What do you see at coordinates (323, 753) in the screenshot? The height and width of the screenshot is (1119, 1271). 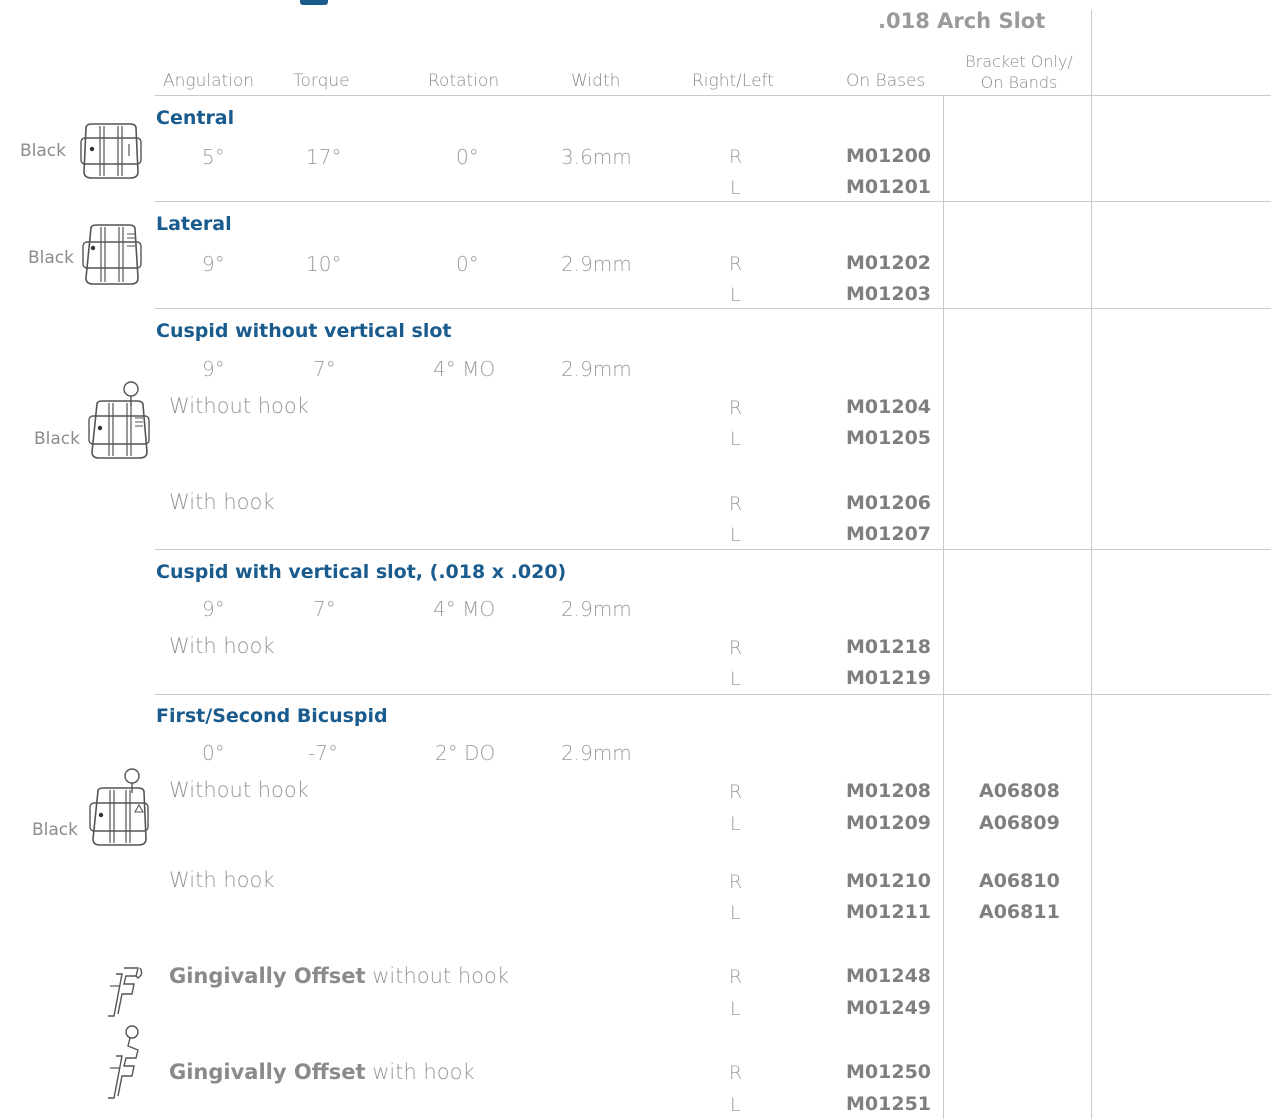 I see `bicuspid-torque: -7°` at bounding box center [323, 753].